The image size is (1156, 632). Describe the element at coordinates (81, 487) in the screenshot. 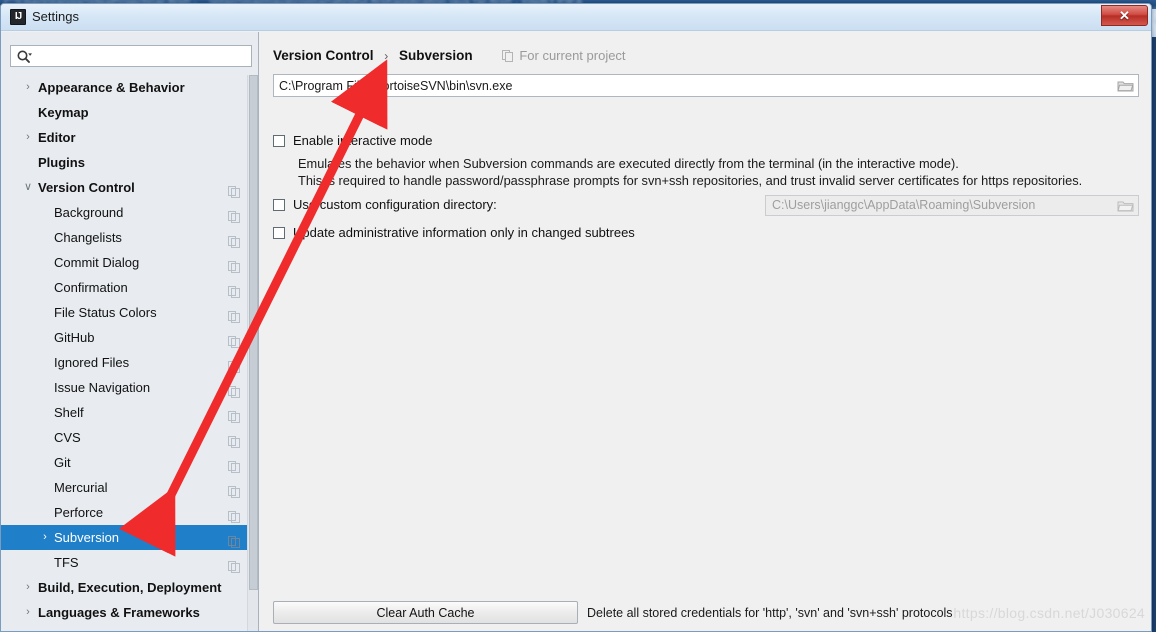

I see `sidebar-item-label: Mercurial` at that location.